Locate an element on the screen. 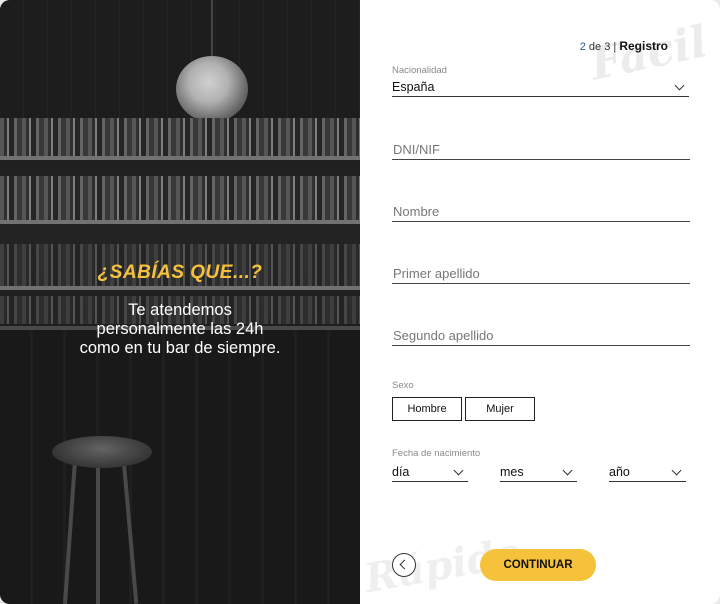  step-title: Registro is located at coordinates (643, 46).